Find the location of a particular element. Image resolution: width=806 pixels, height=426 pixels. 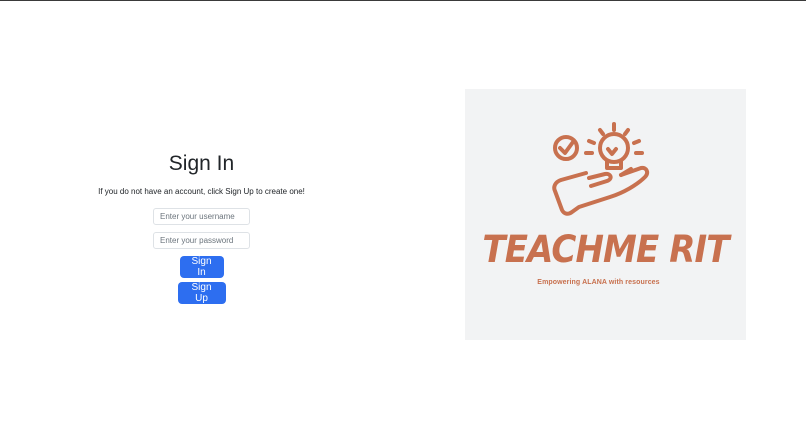

top-divider is located at coordinates (403, 0).